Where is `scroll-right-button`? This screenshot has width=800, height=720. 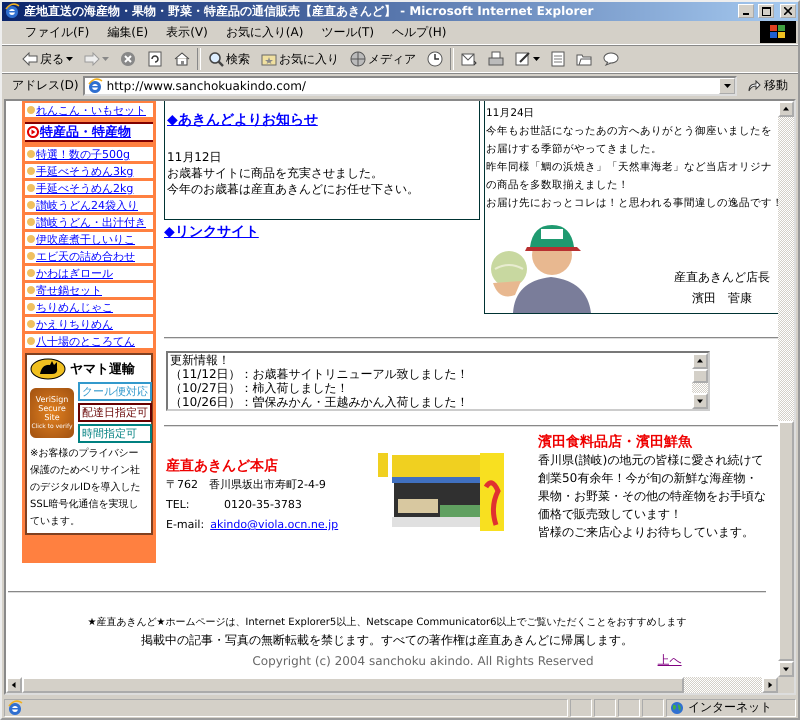
scroll-right-button is located at coordinates (770, 685).